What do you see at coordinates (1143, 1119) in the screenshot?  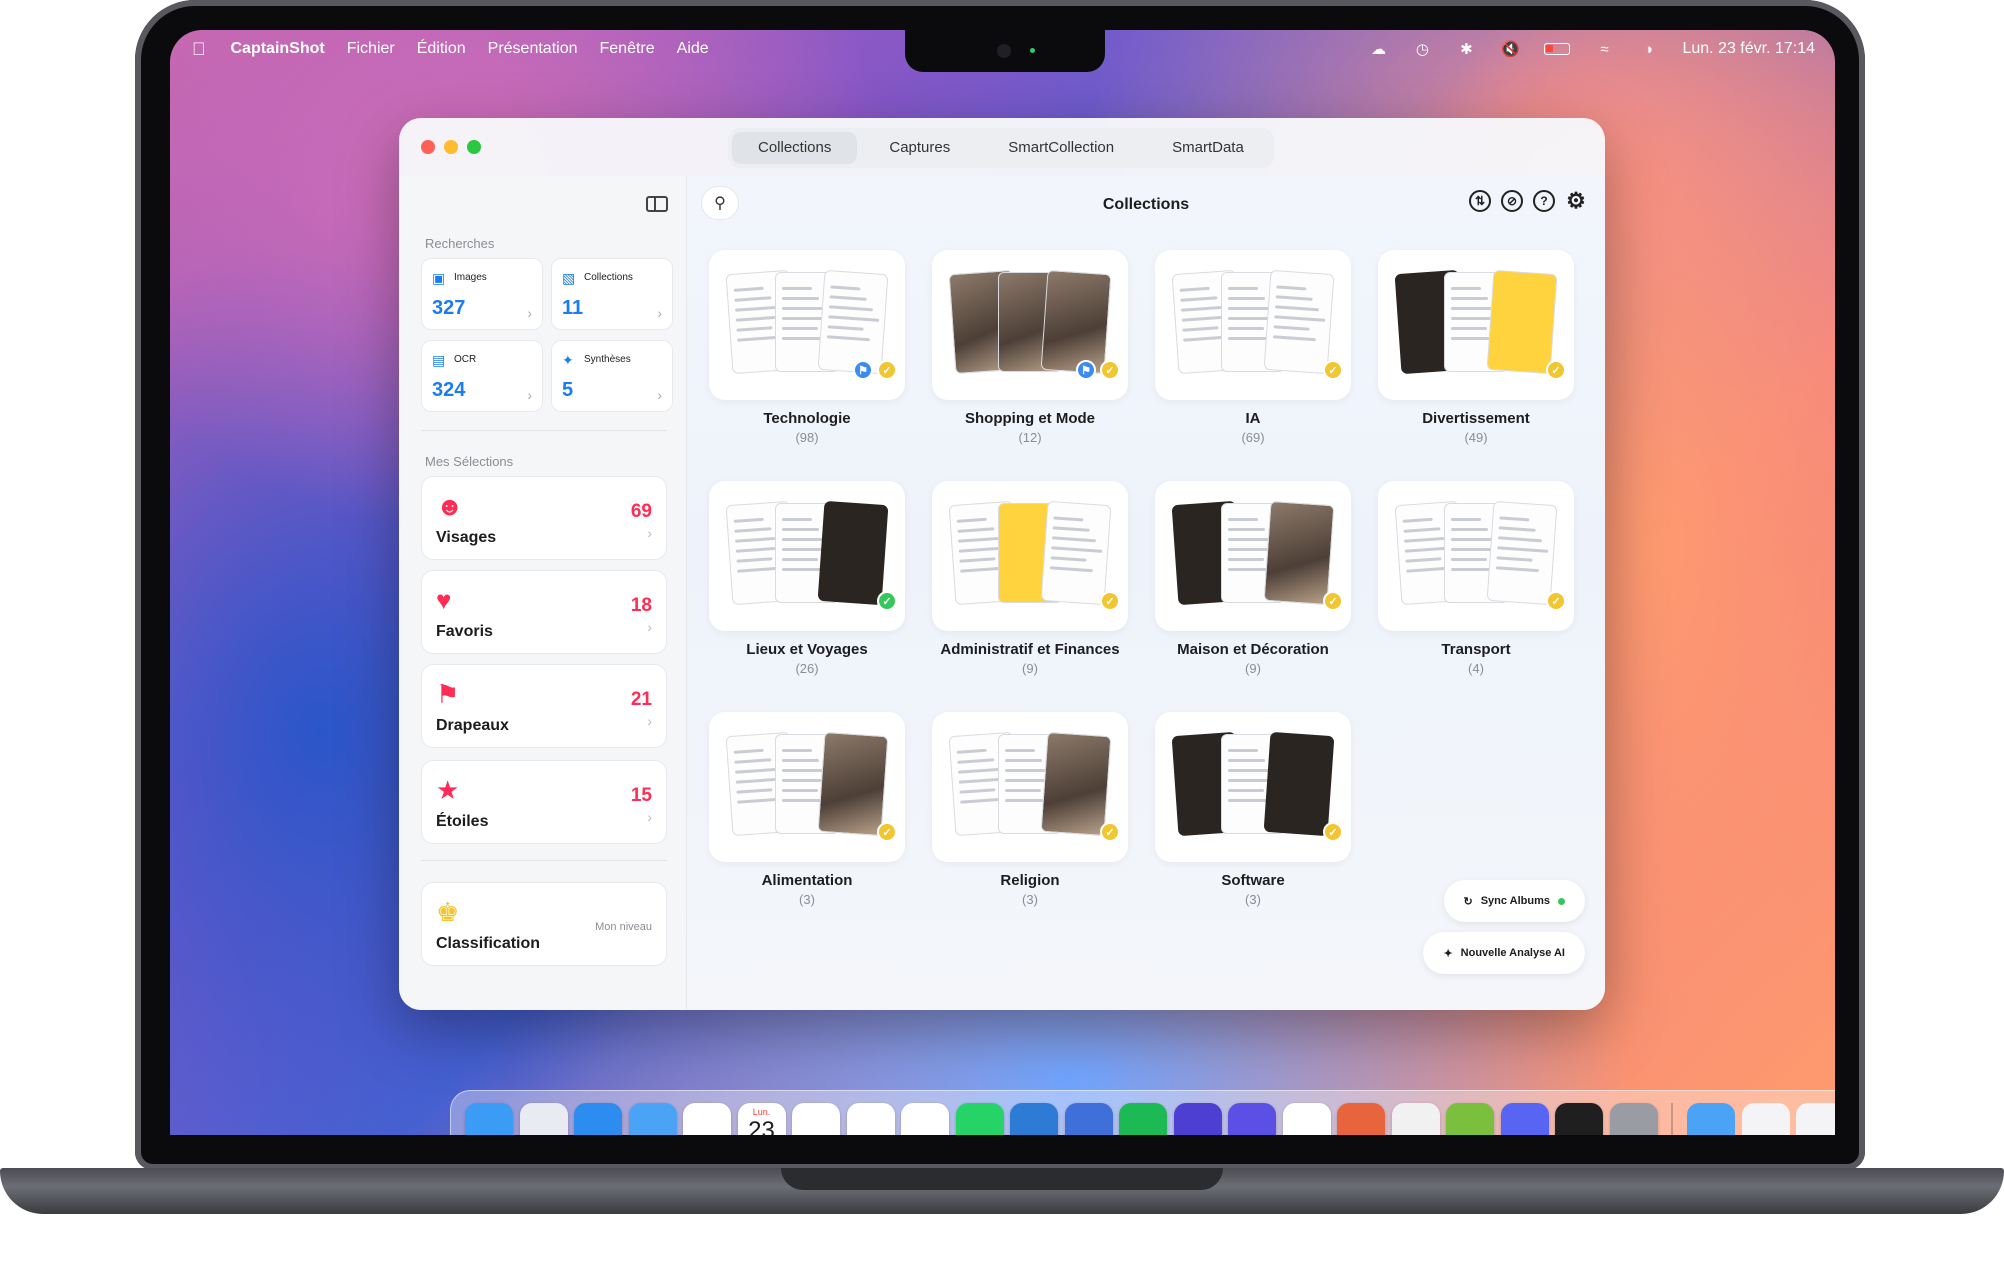 I see `spotify-icon` at bounding box center [1143, 1119].